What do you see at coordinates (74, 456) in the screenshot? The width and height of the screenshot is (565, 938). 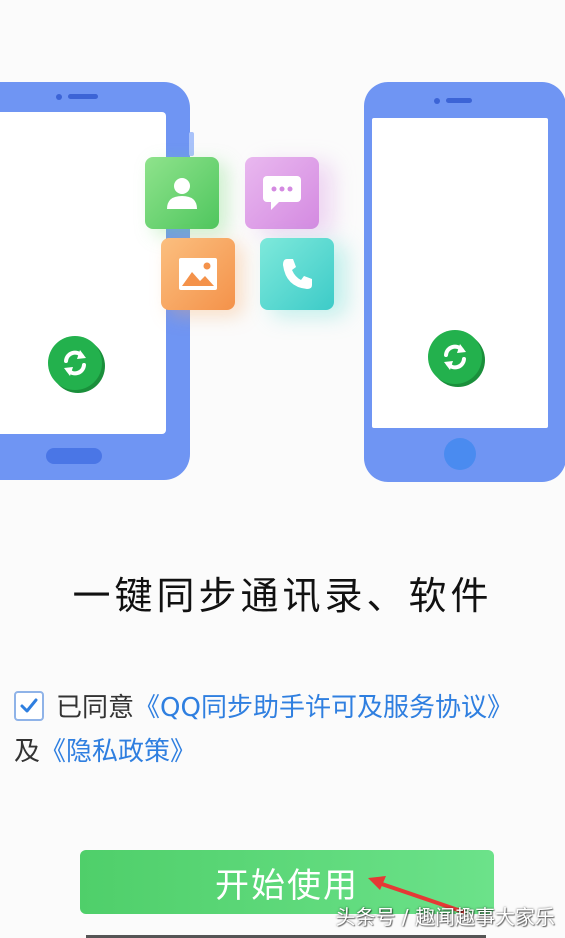 I see `home-bar` at bounding box center [74, 456].